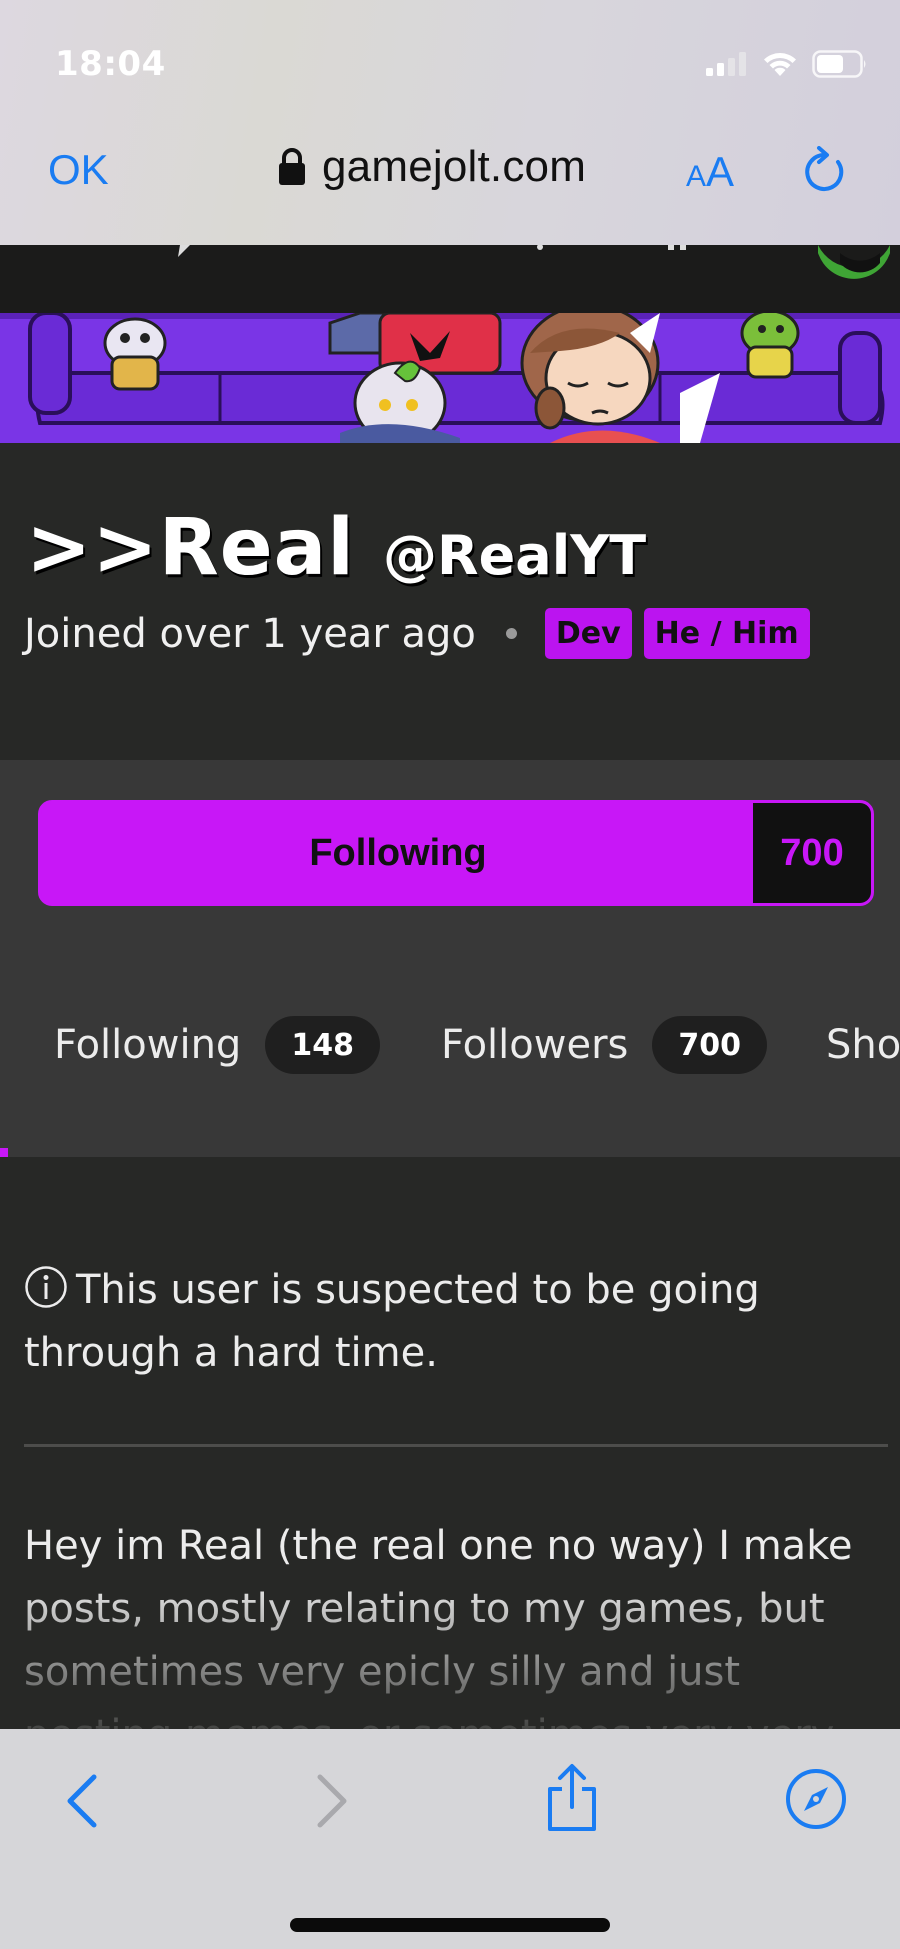 This screenshot has height=1949, width=900. I want to click on share-icon, so click(572, 1798).